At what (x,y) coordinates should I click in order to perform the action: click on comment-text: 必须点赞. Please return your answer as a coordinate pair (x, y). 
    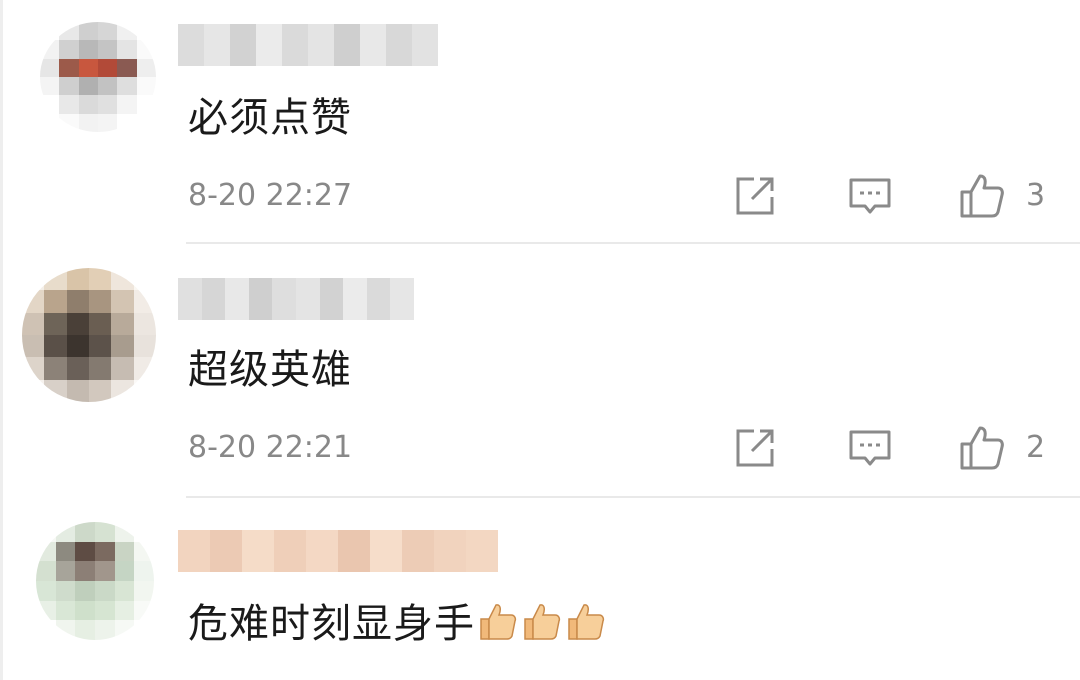
    Looking at the image, I should click on (270, 118).